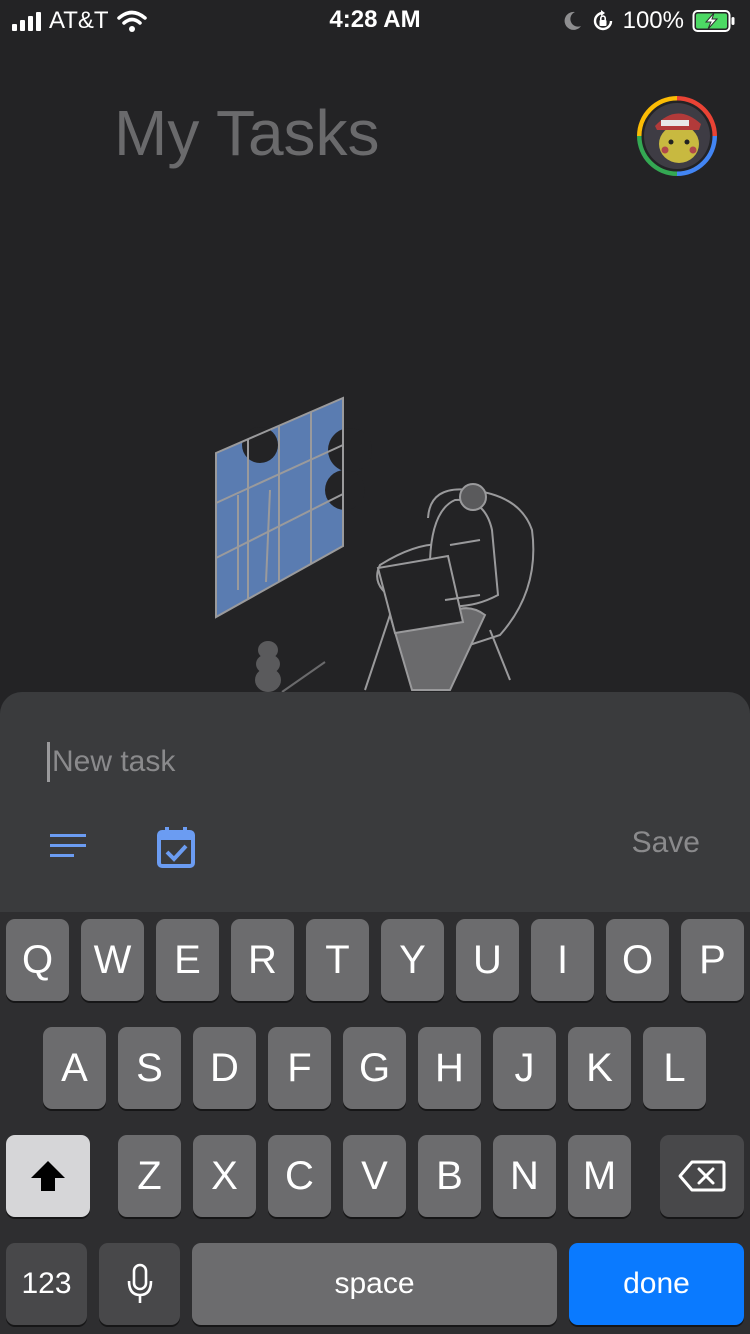  Describe the element at coordinates (599, 1176) in the screenshot. I see `key-m: M` at that location.